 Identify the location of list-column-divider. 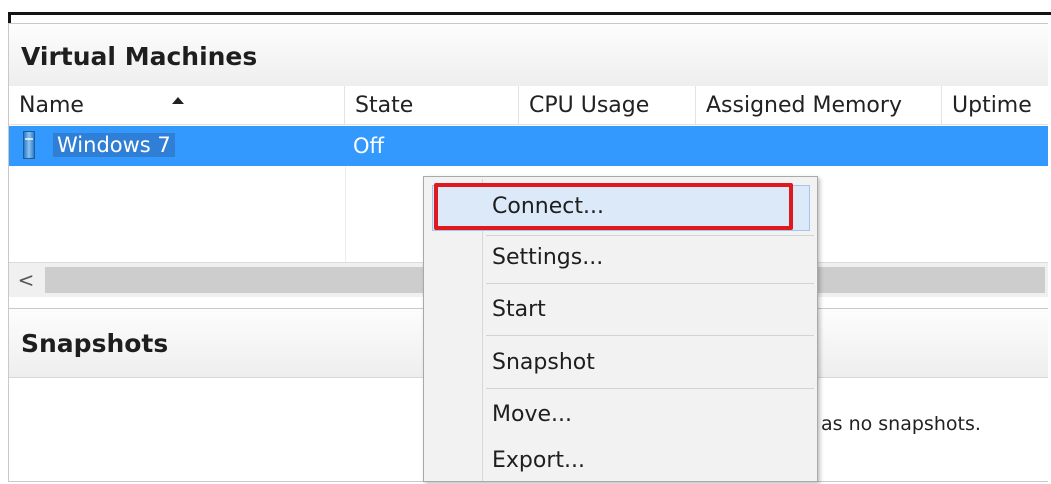
(345, 214).